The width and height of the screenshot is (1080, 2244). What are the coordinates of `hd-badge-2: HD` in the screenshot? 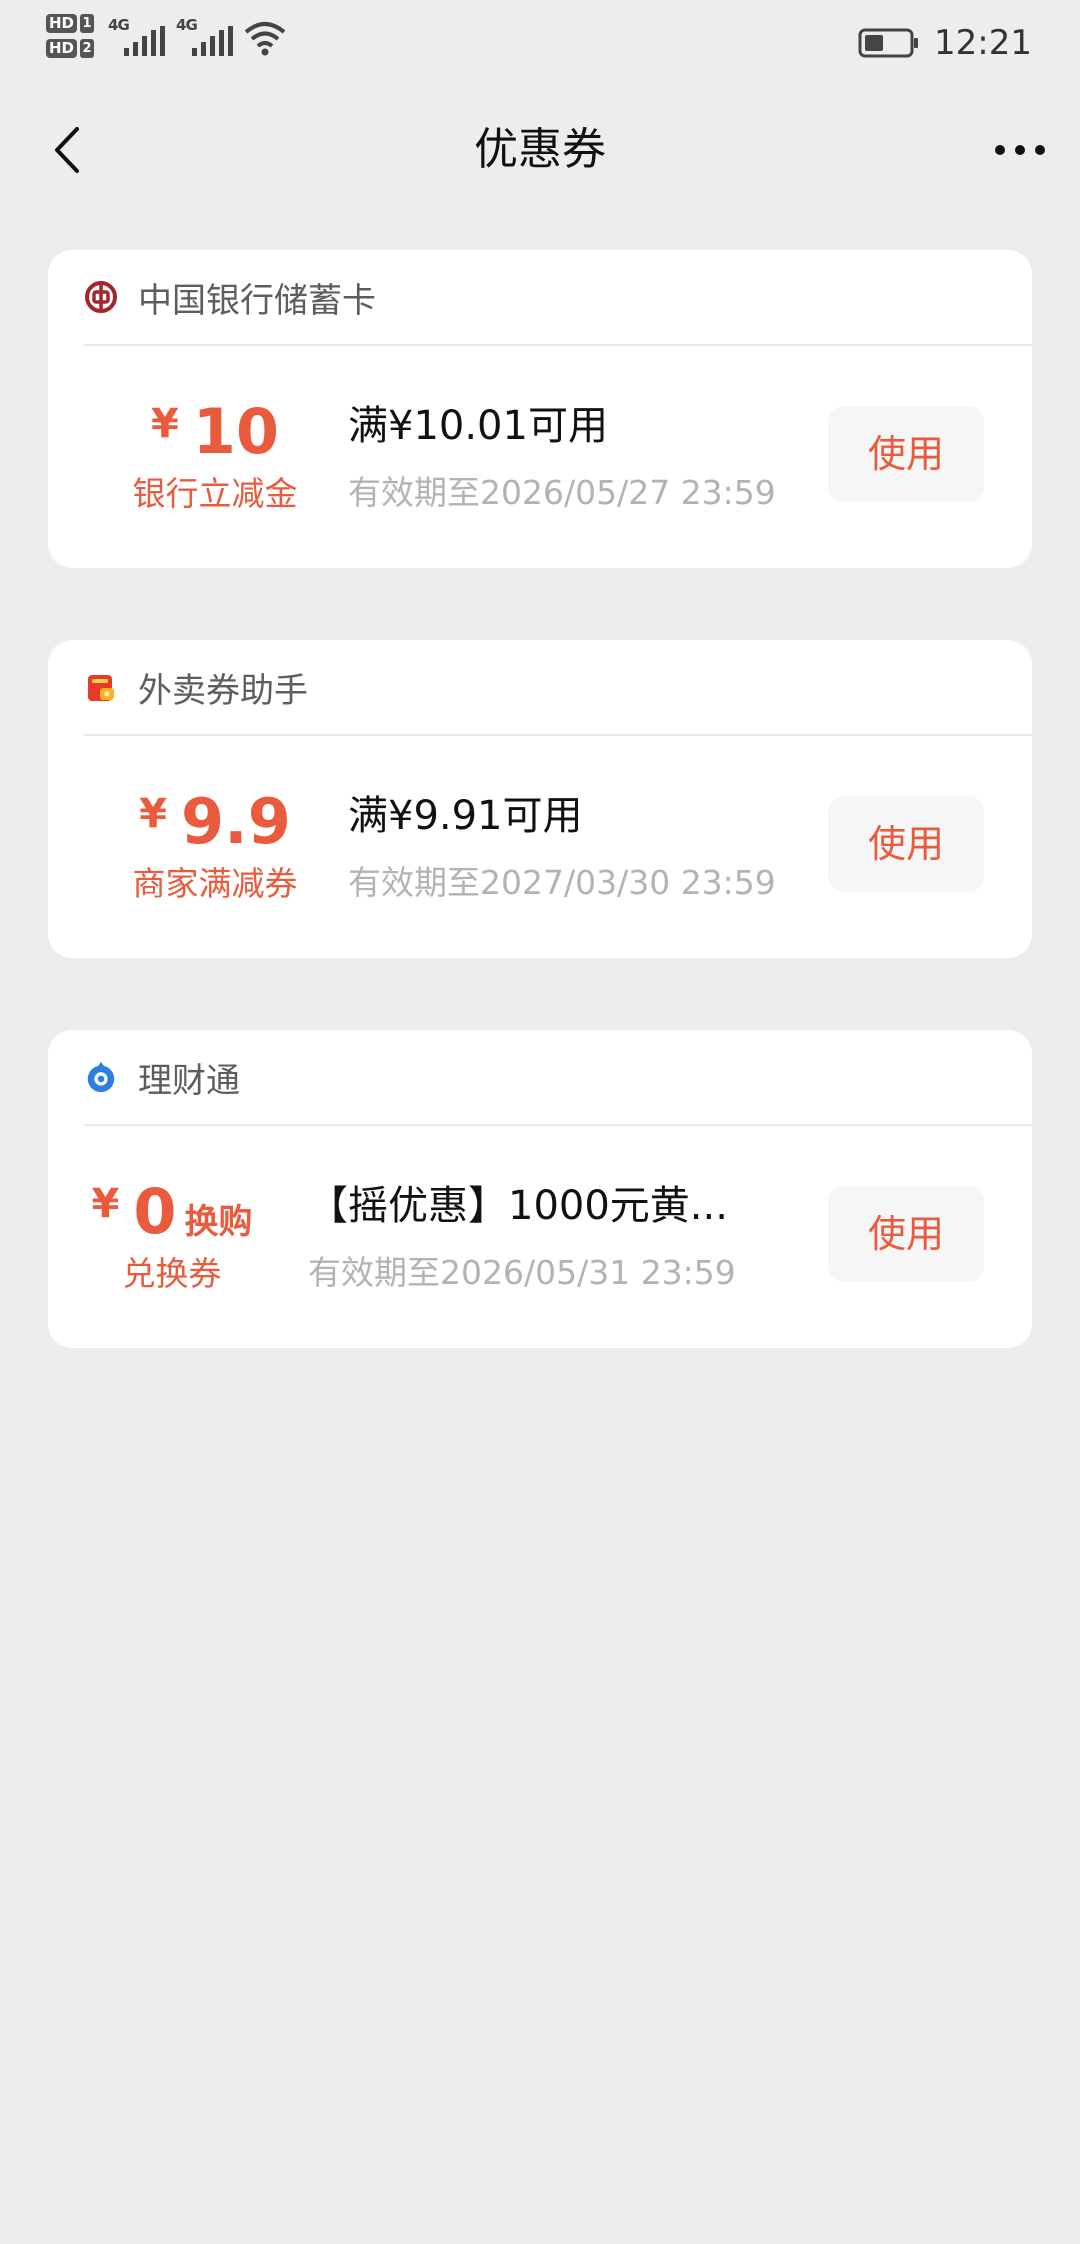 It's located at (62, 48).